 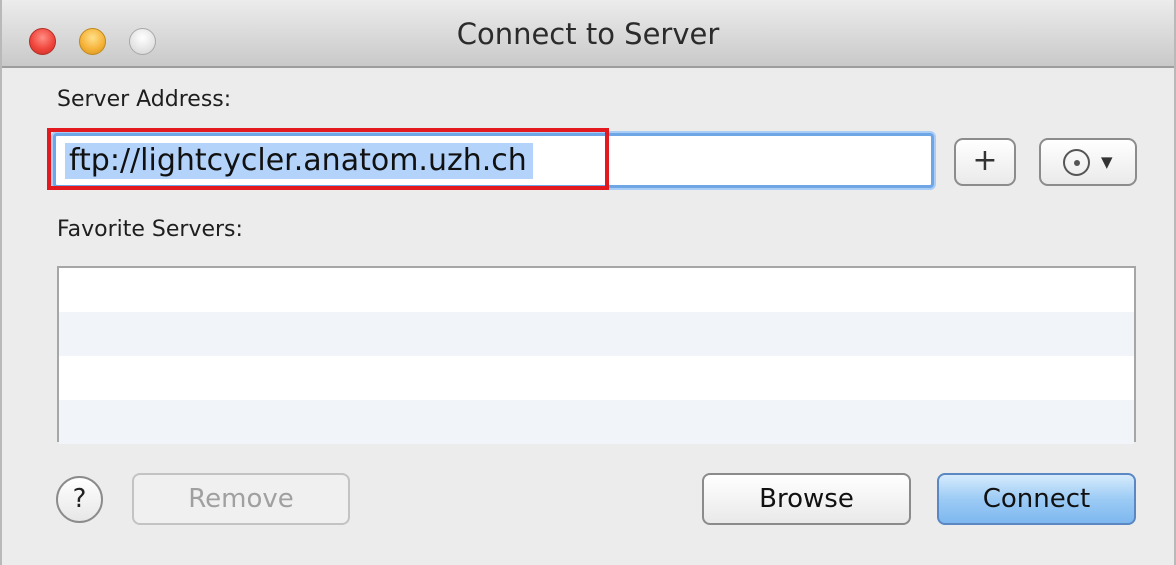 What do you see at coordinates (328, 159) in the screenshot?
I see `annotation-highlight-box` at bounding box center [328, 159].